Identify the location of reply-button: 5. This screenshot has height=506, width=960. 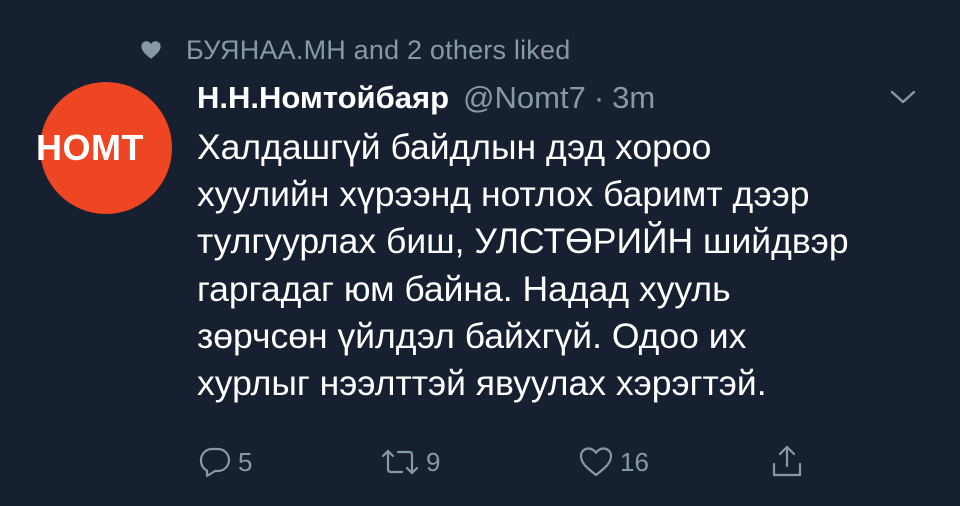
(225, 462).